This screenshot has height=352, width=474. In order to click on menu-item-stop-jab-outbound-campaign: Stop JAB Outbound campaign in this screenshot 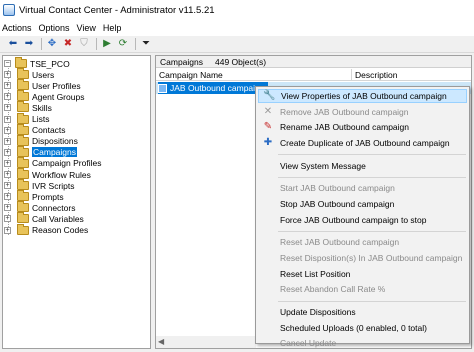, I will do `click(362, 204)`.